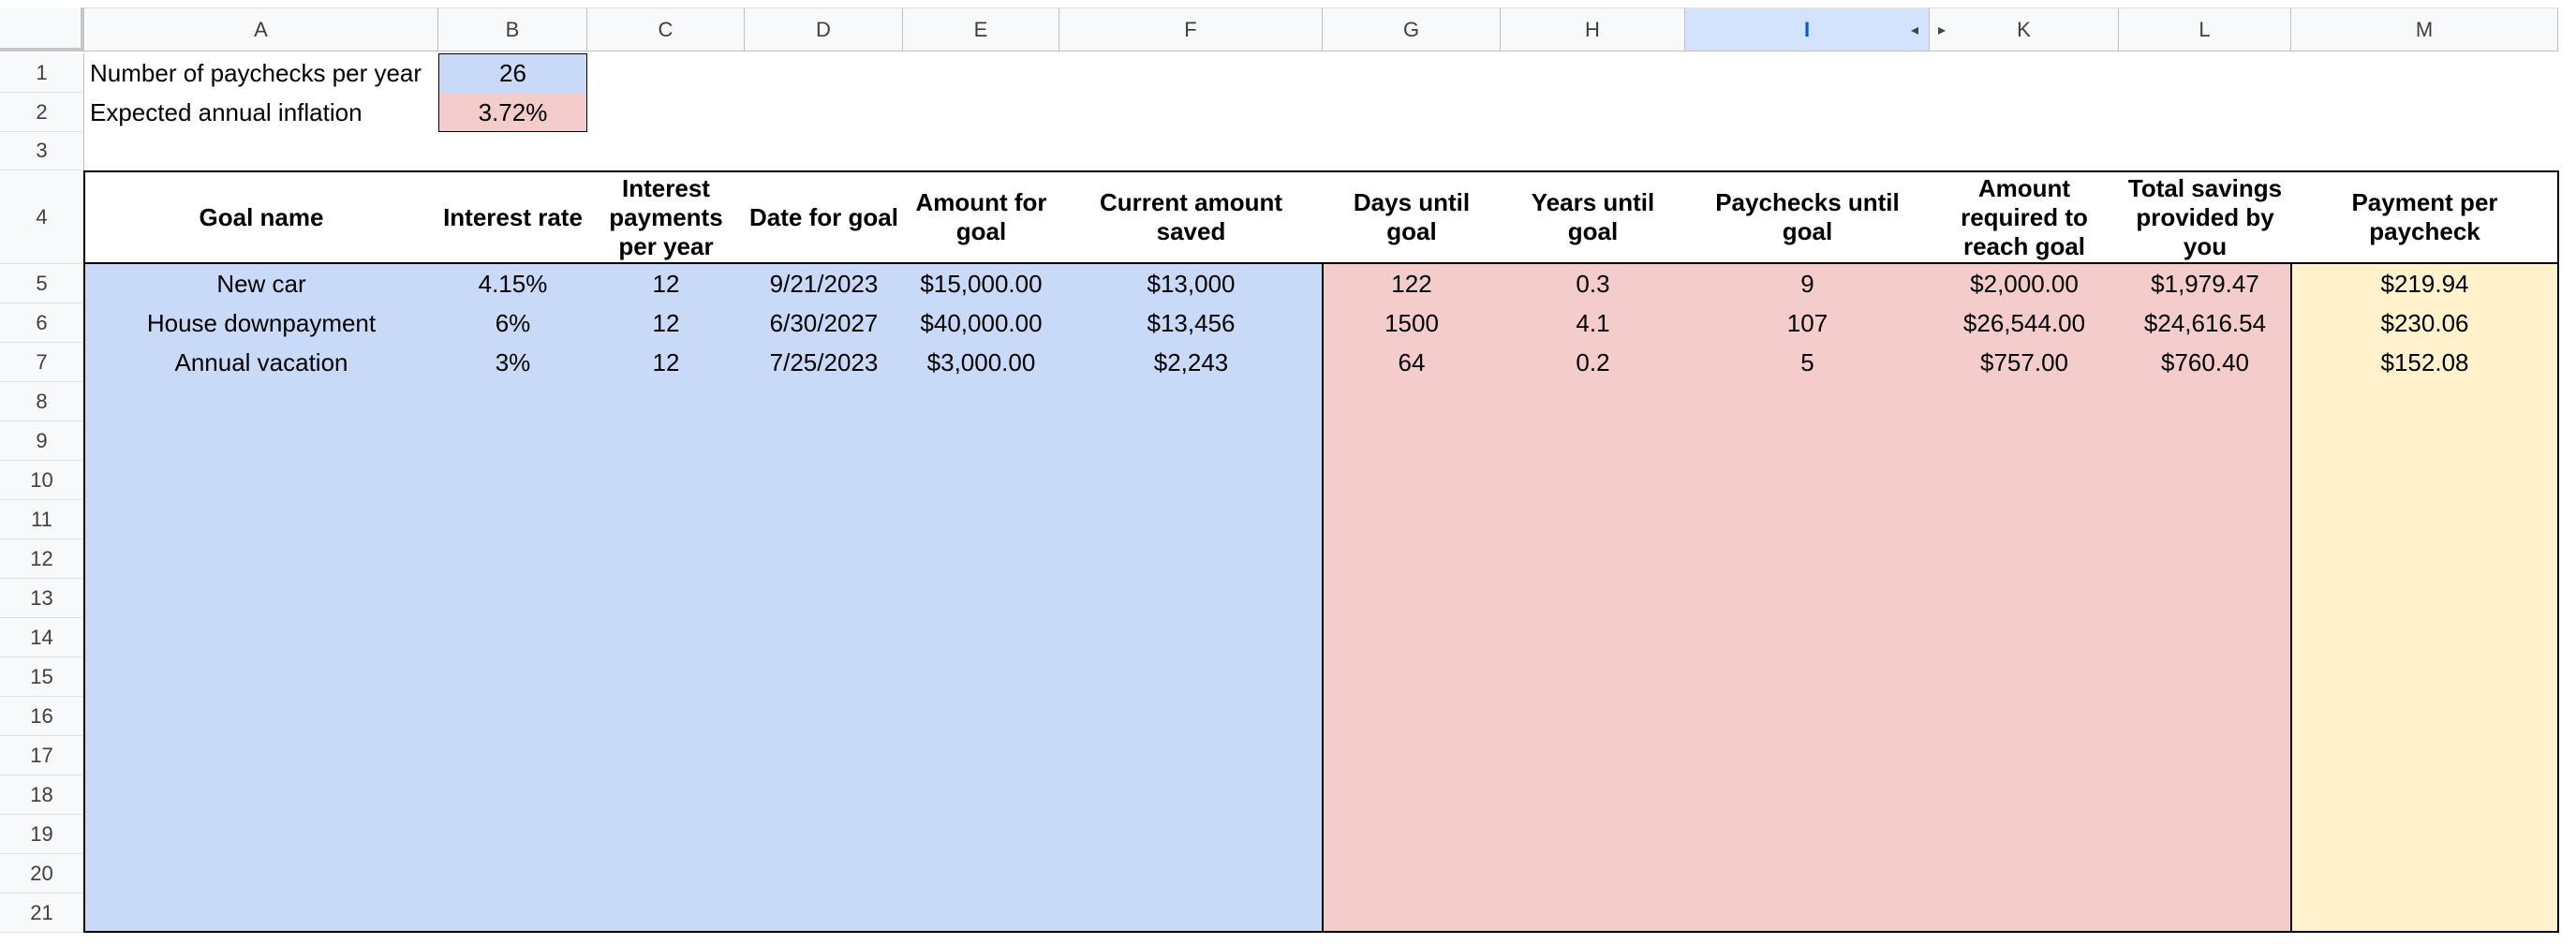  Describe the element at coordinates (2205, 362) in the screenshot. I see `table-cell: $760.40` at that location.